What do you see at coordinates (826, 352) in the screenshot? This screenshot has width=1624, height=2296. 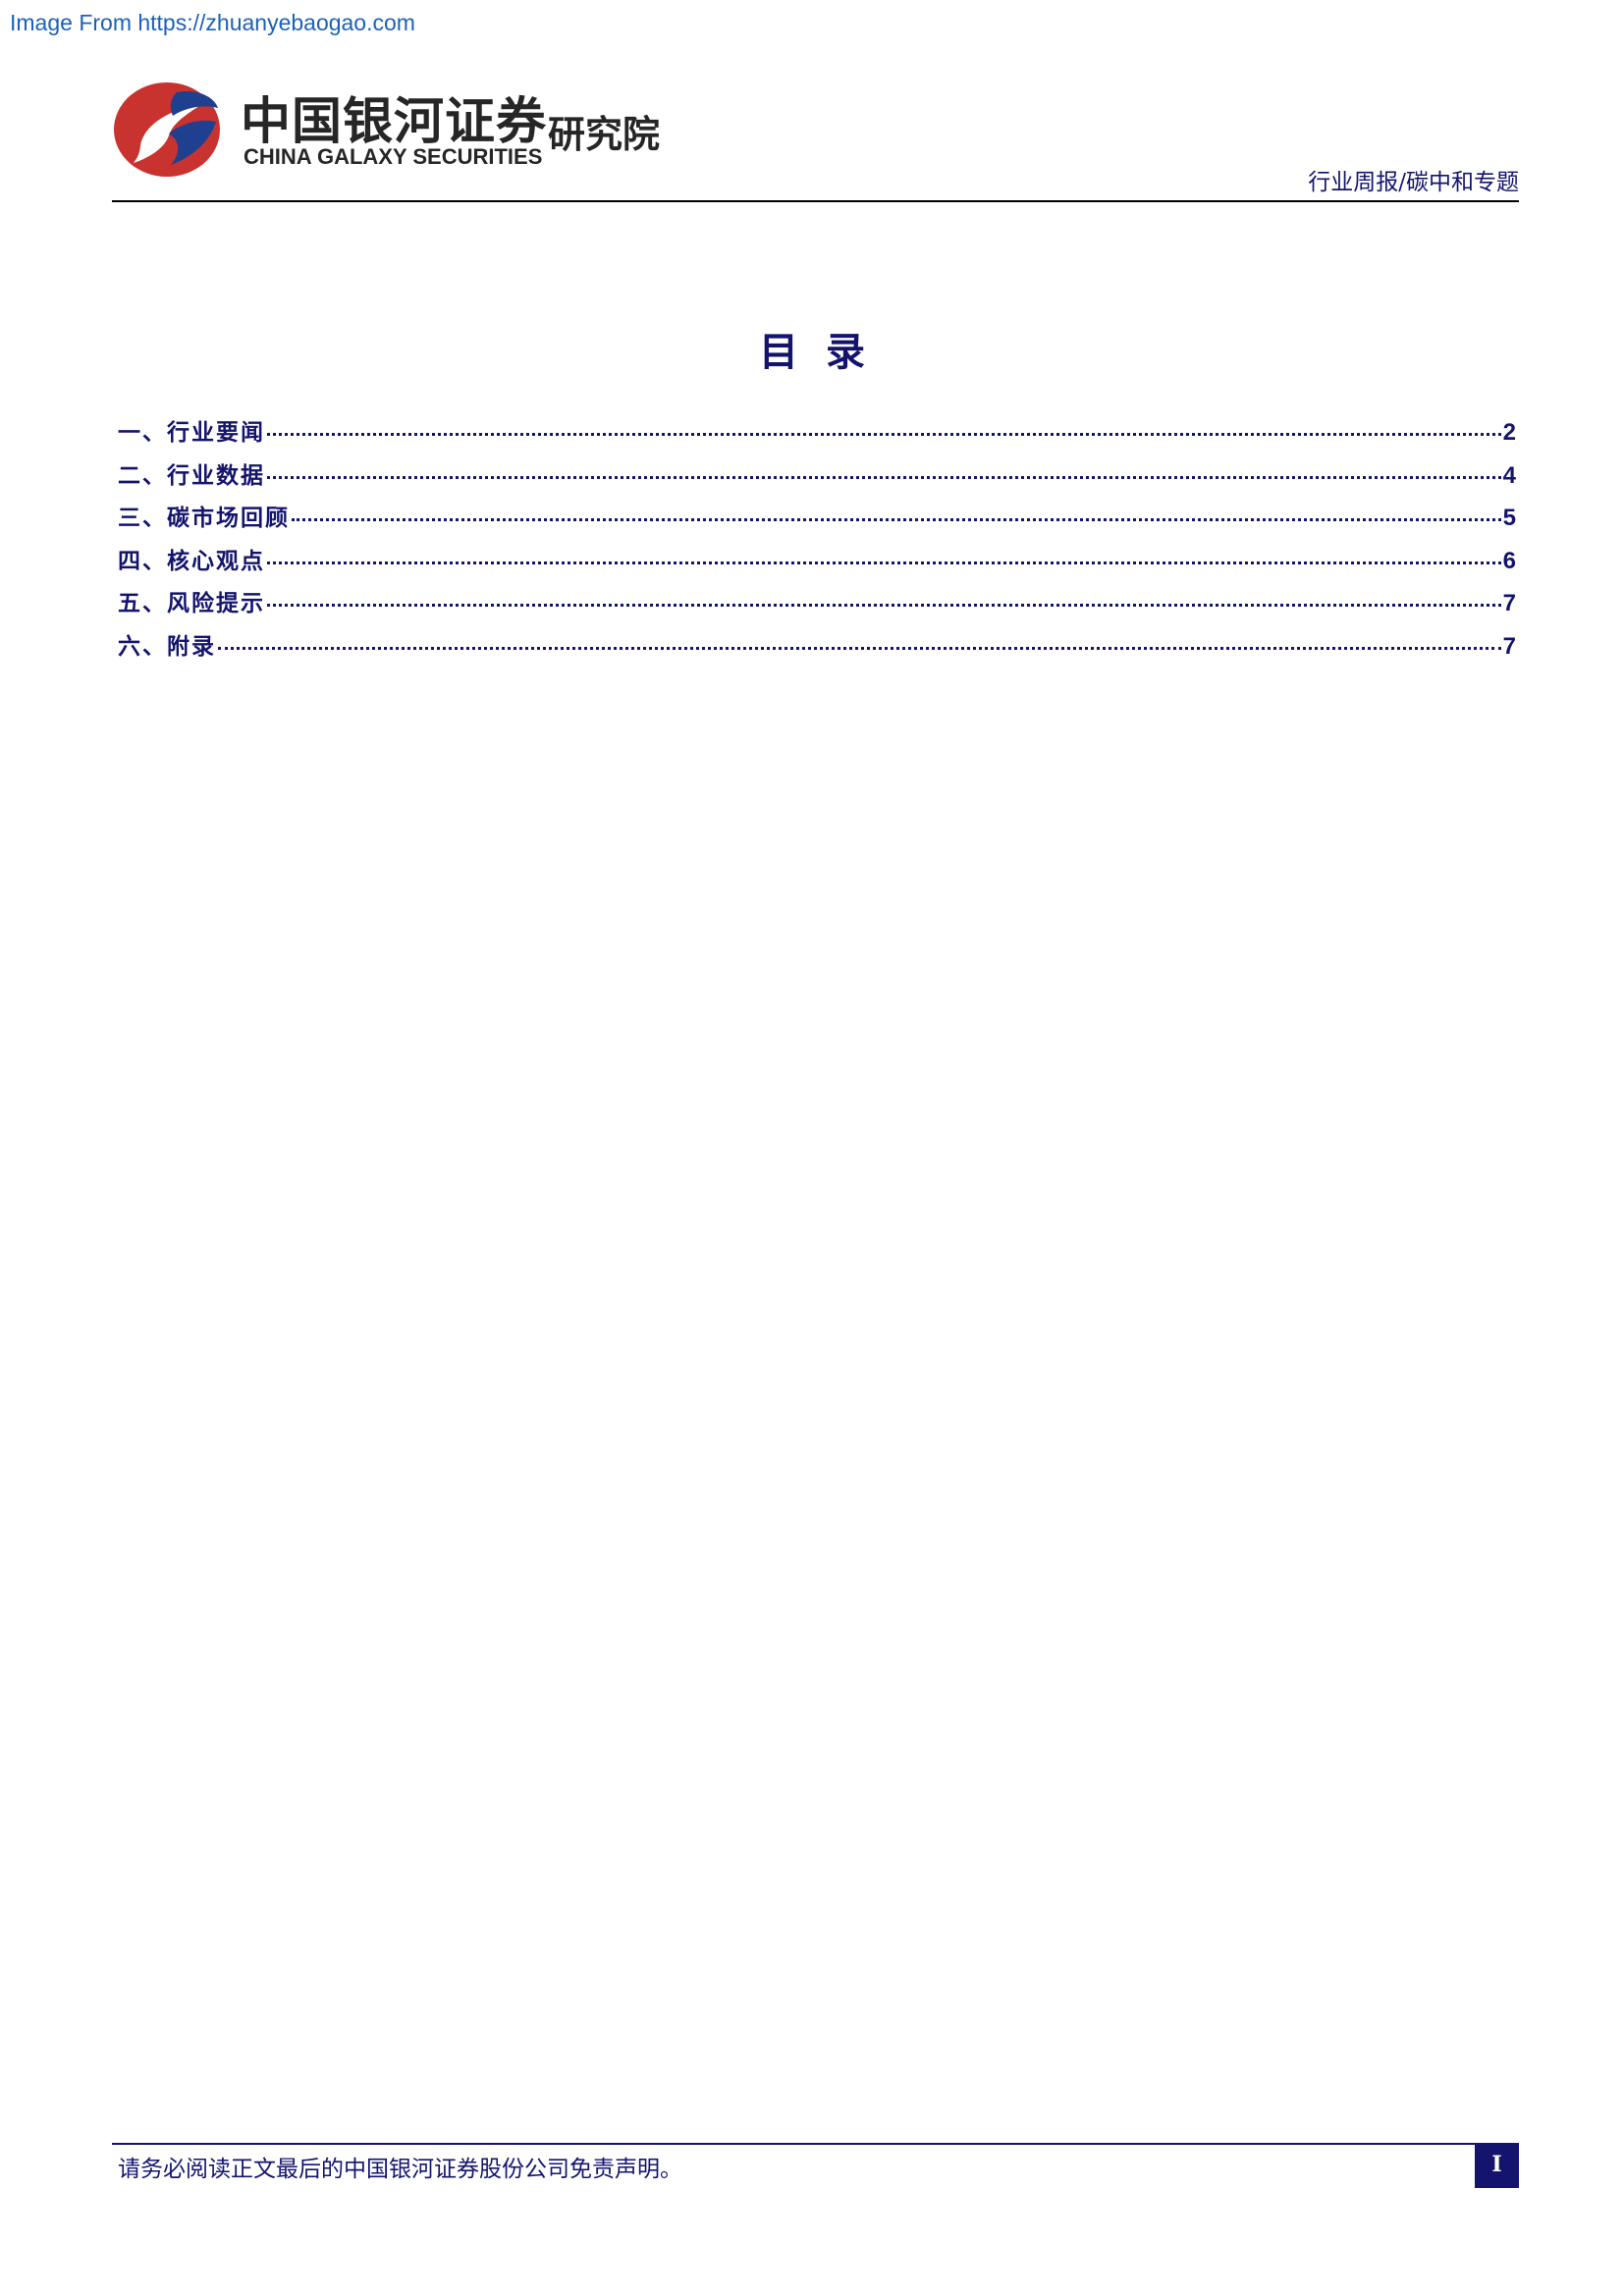 I see `toc-title: 目录` at bounding box center [826, 352].